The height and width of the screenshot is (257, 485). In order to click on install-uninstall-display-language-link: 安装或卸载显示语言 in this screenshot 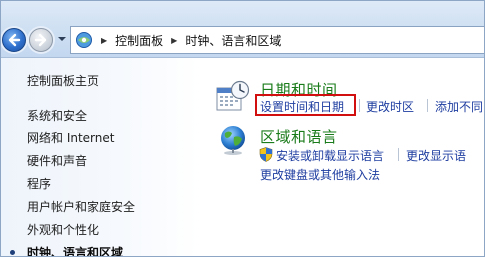, I will do `click(330, 155)`.